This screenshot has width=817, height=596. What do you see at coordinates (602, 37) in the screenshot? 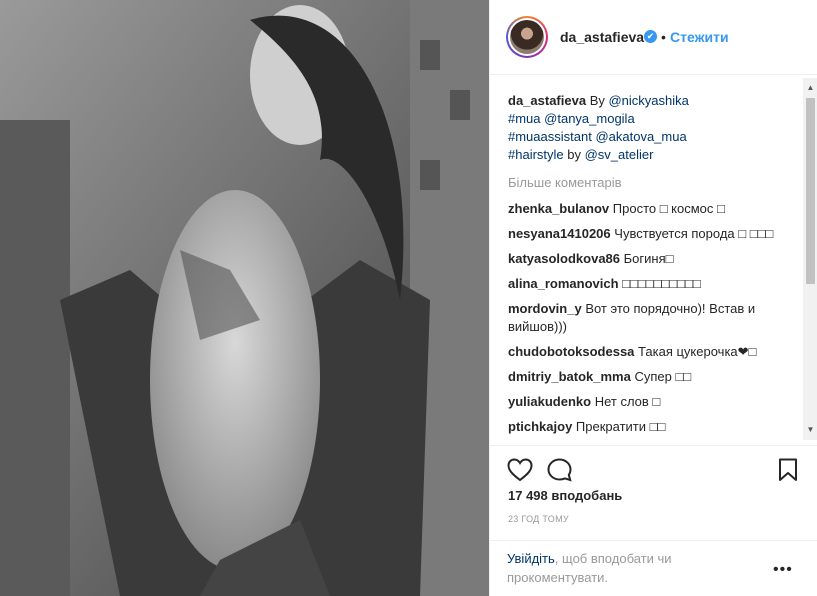
I see `author-username: da_astafieva` at bounding box center [602, 37].